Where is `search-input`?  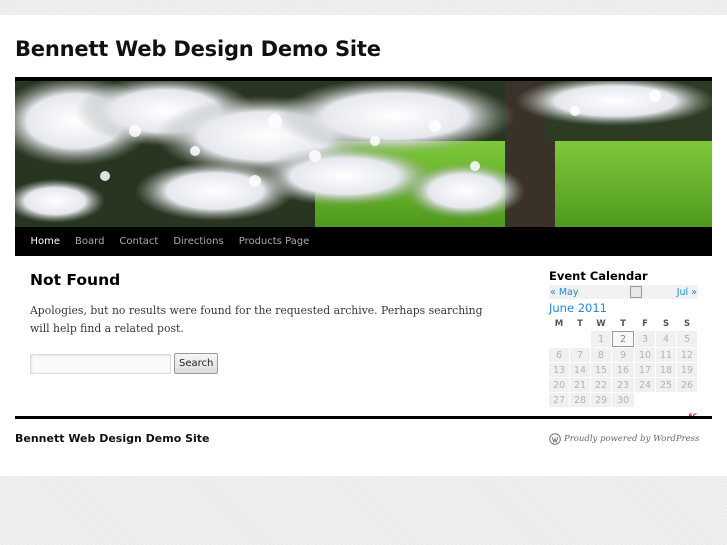 search-input is located at coordinates (100, 363).